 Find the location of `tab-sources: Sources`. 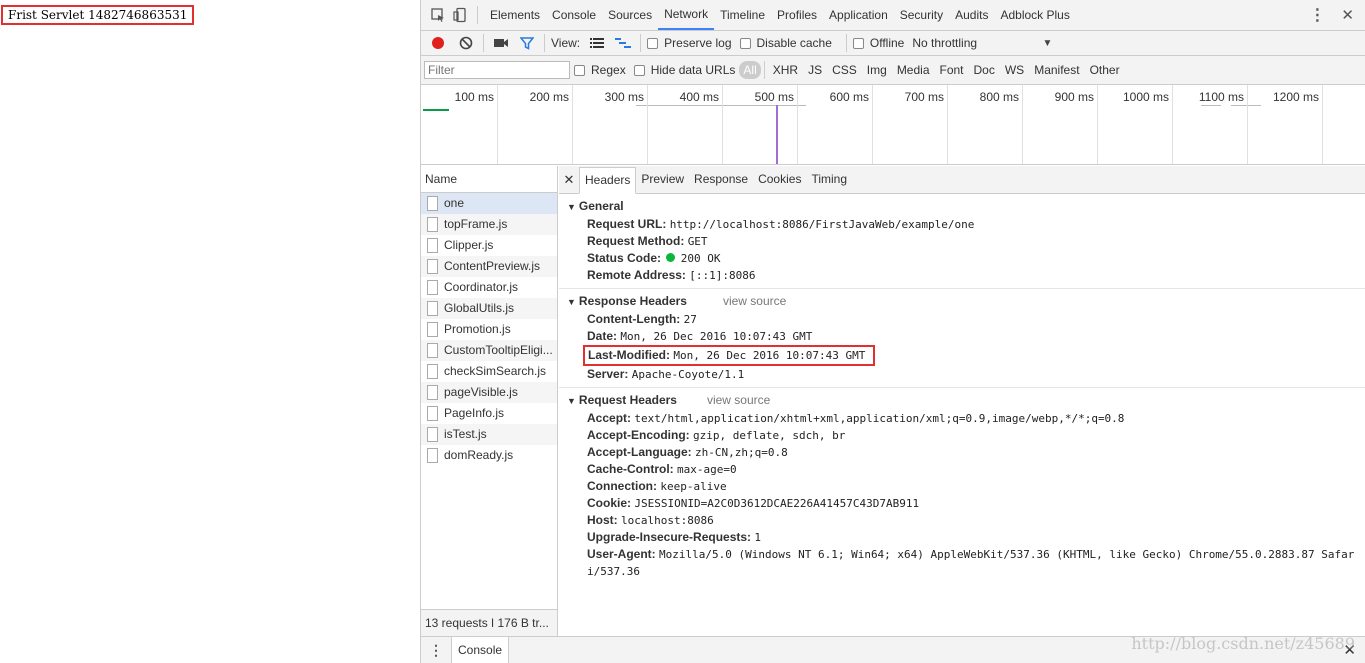

tab-sources: Sources is located at coordinates (630, 15).